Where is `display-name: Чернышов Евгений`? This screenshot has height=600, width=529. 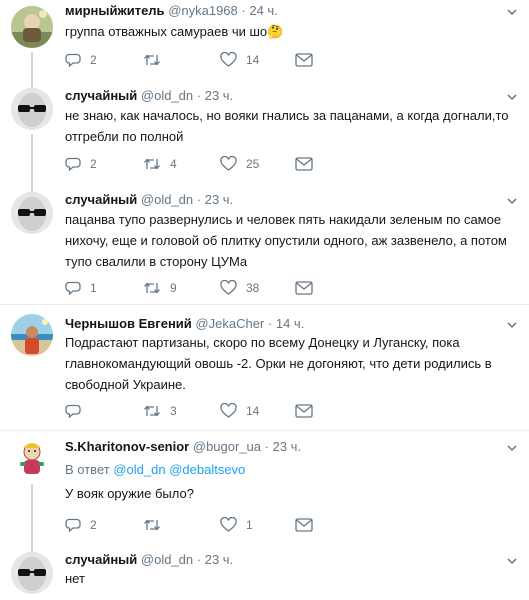
display-name: Чернышов Евгений is located at coordinates (128, 323).